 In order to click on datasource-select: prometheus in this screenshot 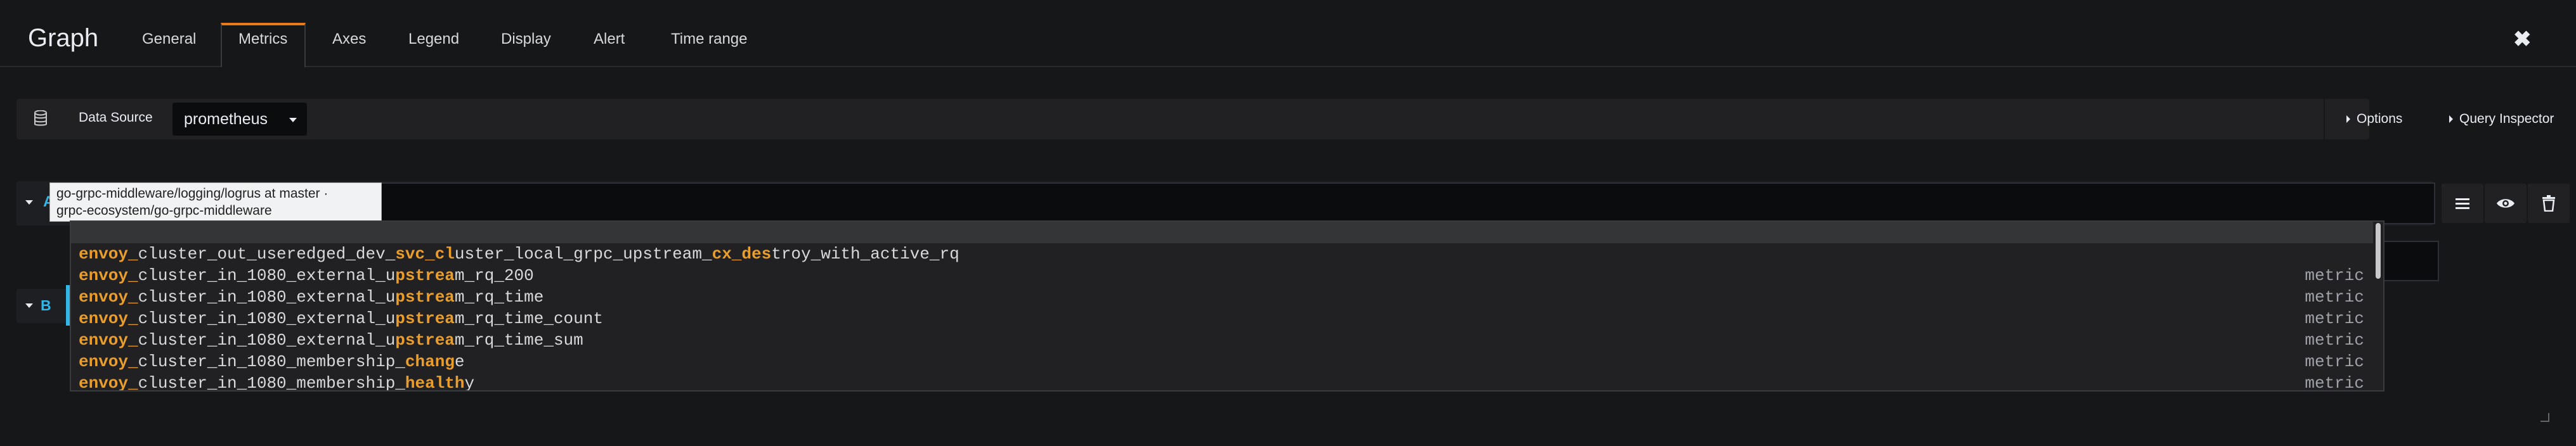, I will do `click(240, 119)`.